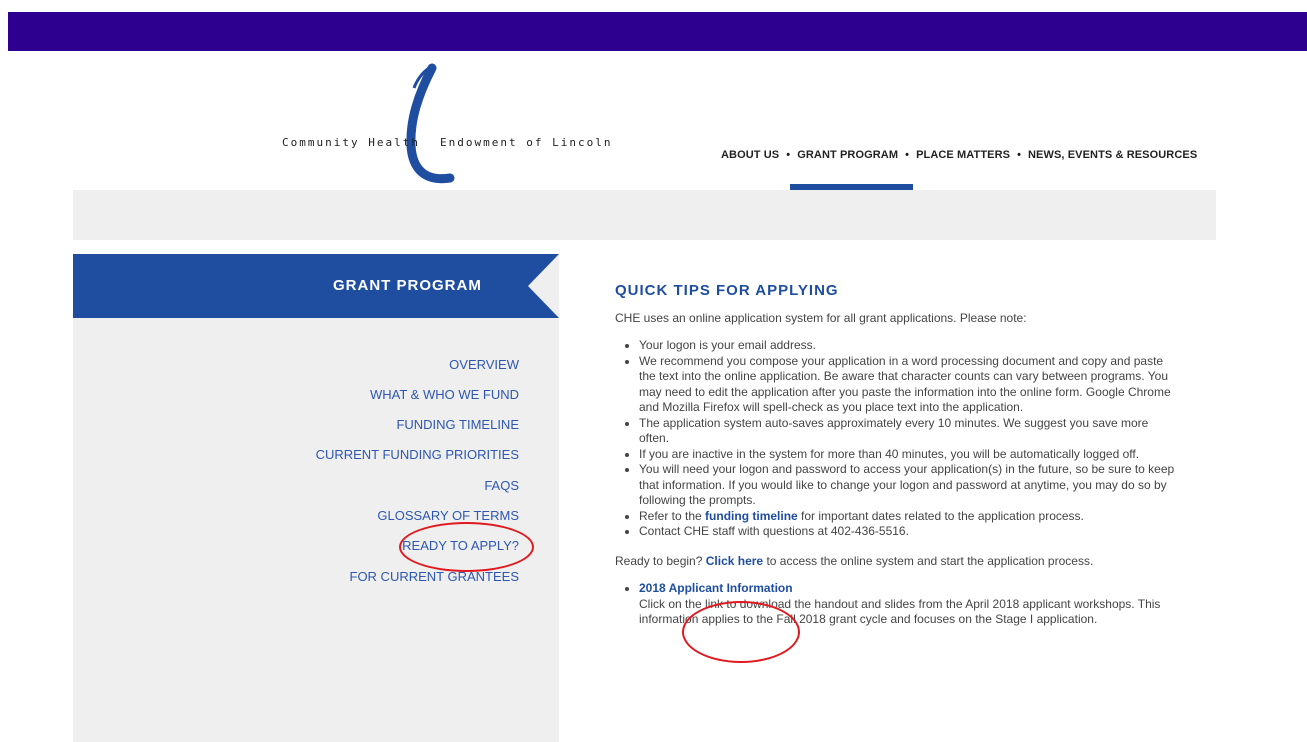 The image size is (1307, 742). What do you see at coordinates (501, 485) in the screenshot?
I see `sidebar-link-faqs: FAQS` at bounding box center [501, 485].